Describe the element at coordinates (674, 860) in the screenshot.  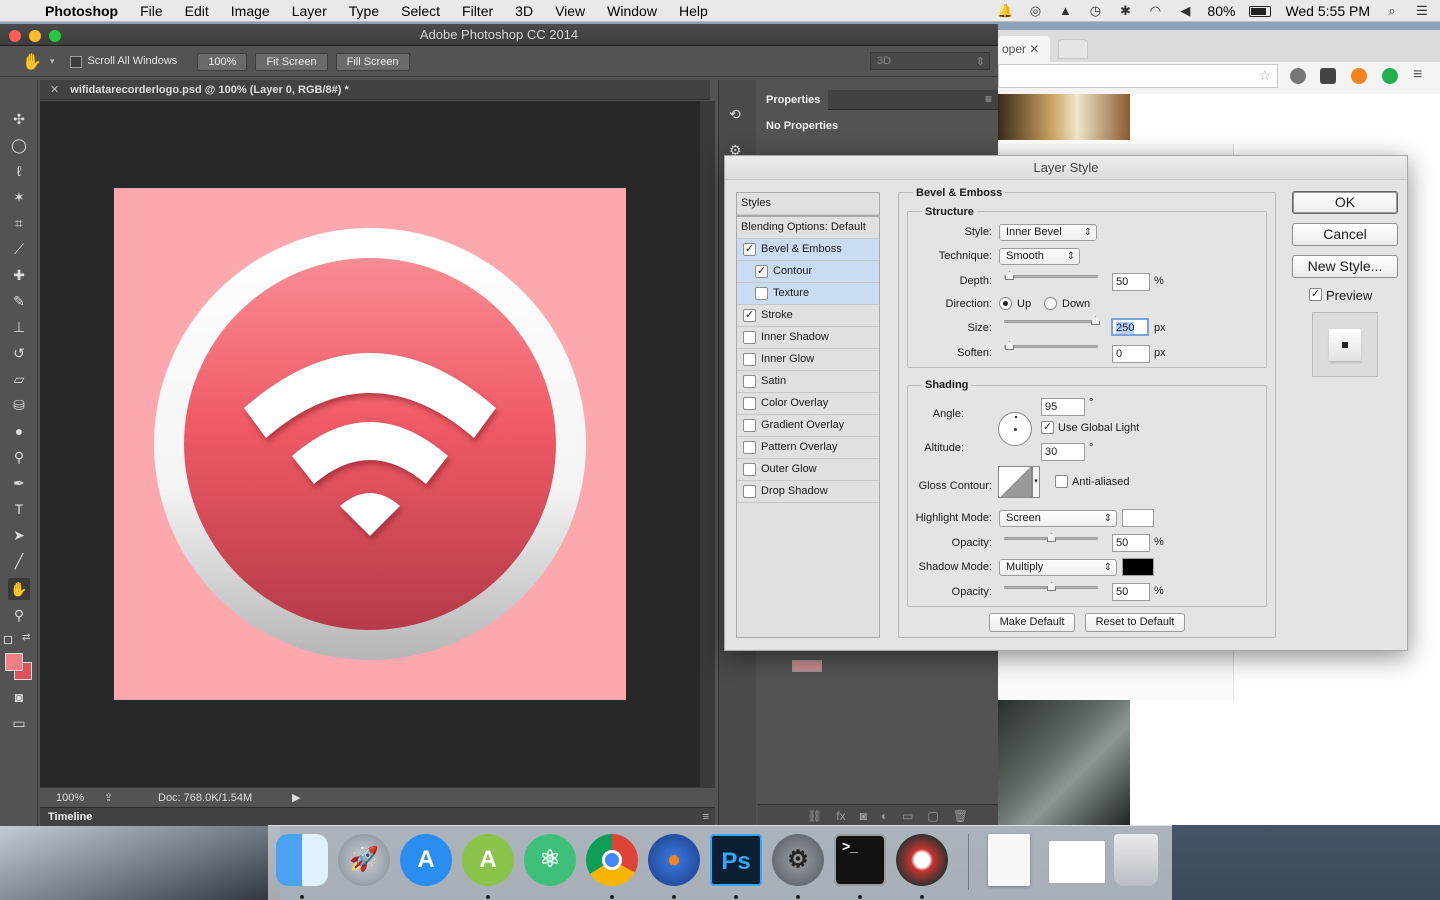
I see `firefox-icon: ●` at that location.